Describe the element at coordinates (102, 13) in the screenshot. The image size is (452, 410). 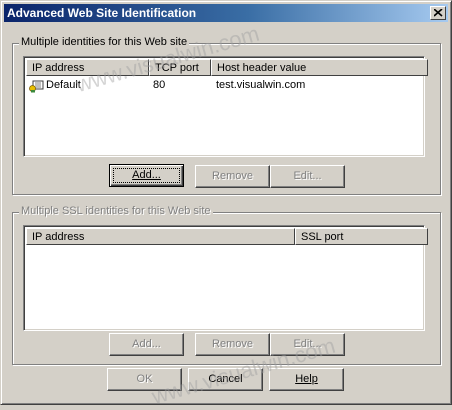
I see `window-title: Advanced Web Site Identification` at that location.